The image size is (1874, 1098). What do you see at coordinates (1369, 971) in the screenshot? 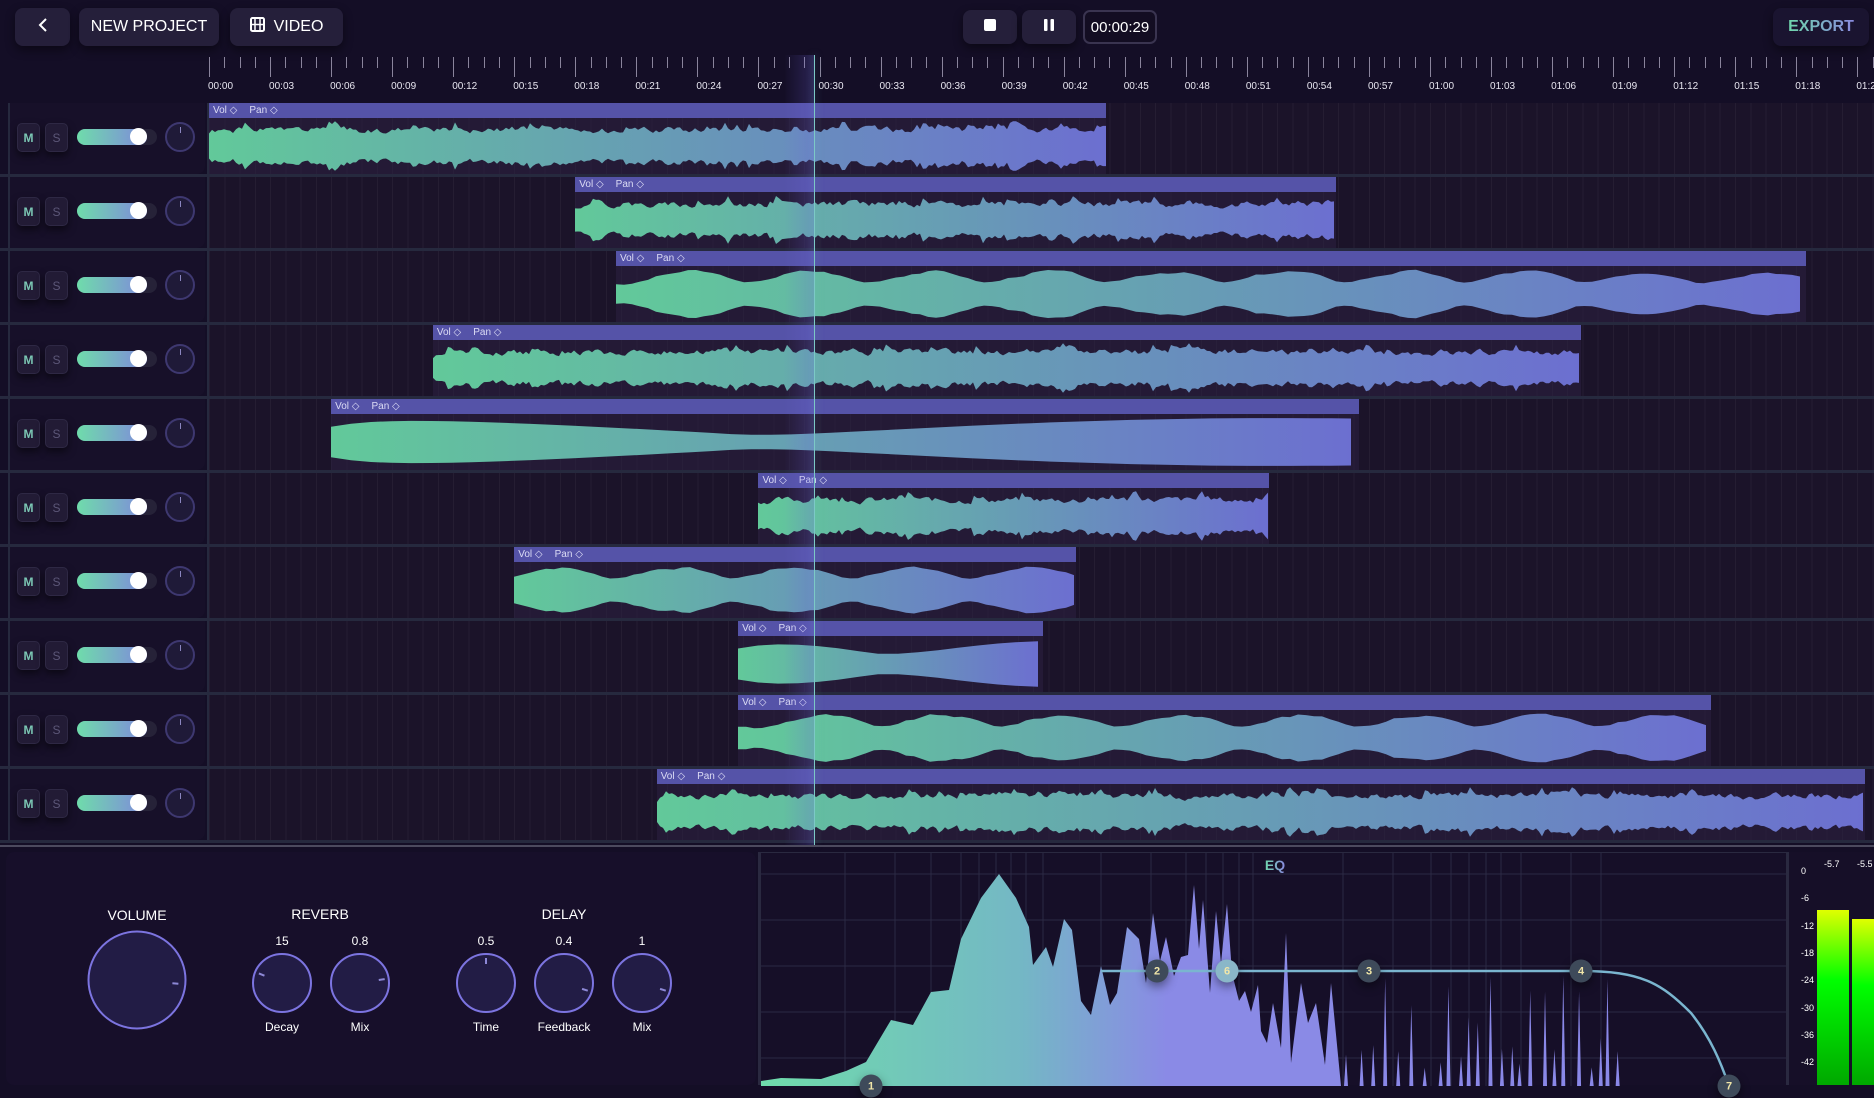
I see `eq-band-node: 3` at bounding box center [1369, 971].